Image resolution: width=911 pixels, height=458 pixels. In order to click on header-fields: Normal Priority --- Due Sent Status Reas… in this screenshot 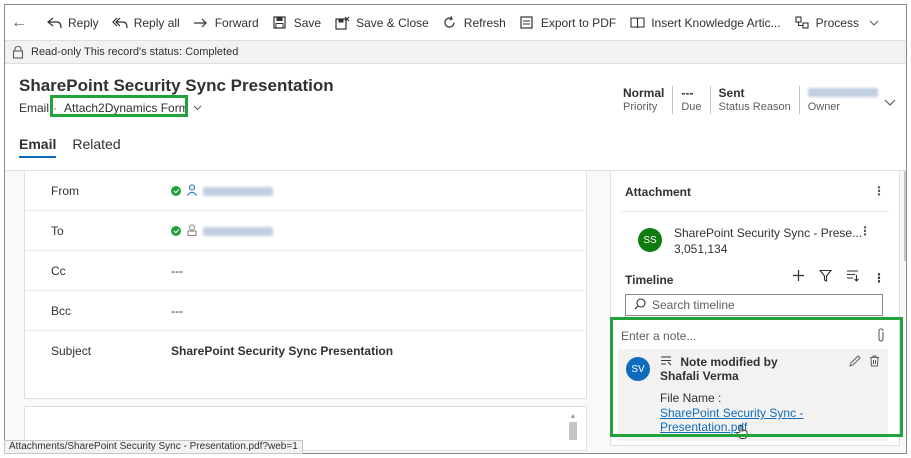, I will do `click(754, 100)`.